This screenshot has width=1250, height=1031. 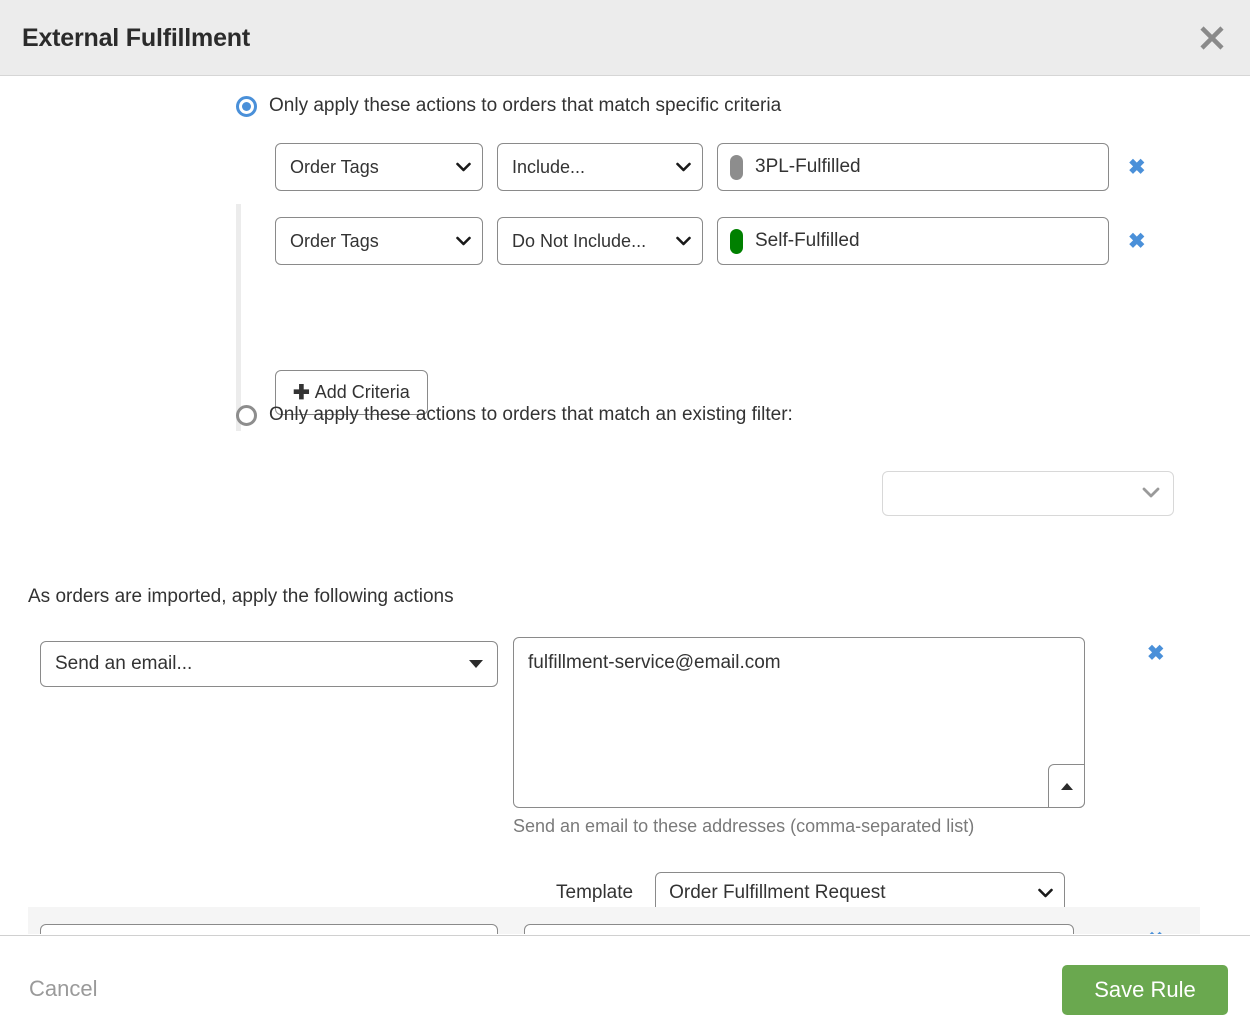 I want to click on criteria-group-rail, so click(x=238, y=317).